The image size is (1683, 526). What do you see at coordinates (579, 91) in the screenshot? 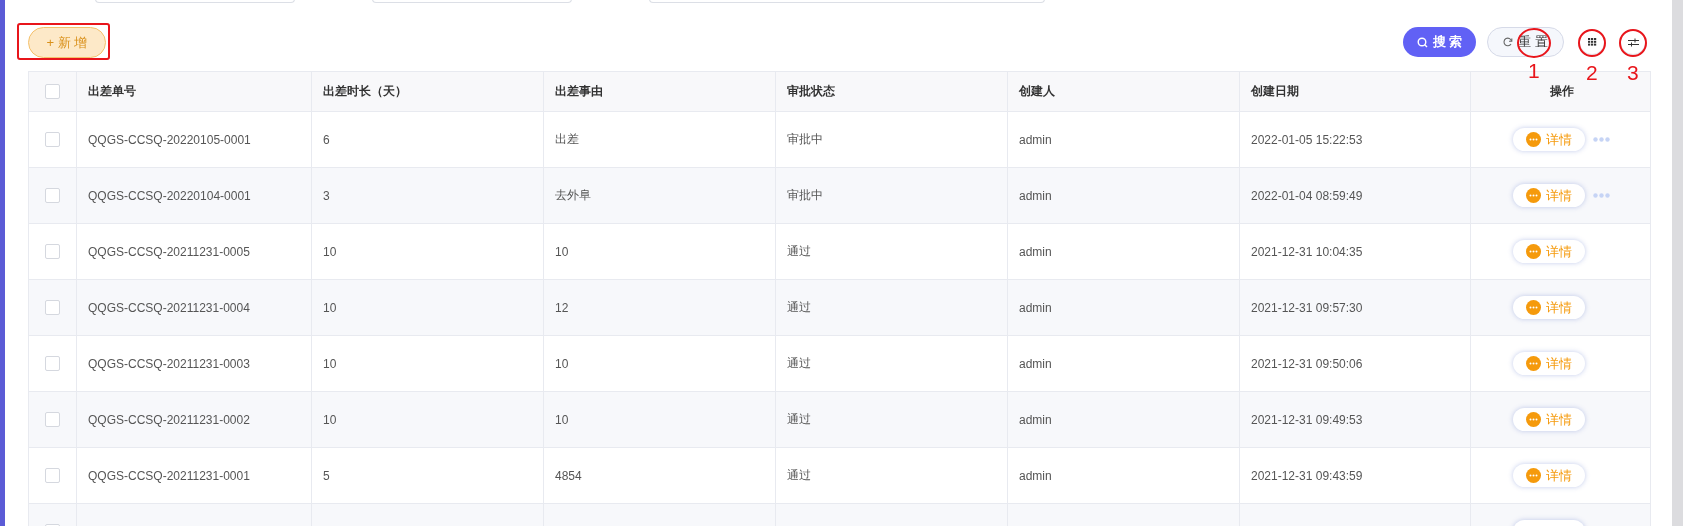
I see `column-header: 出差事由` at bounding box center [579, 91].